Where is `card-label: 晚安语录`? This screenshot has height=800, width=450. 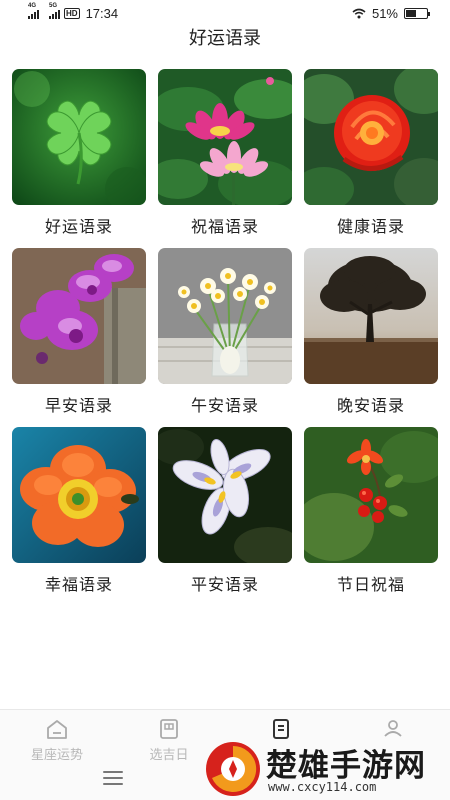
card-label: 晚安语录 is located at coordinates (370, 406).